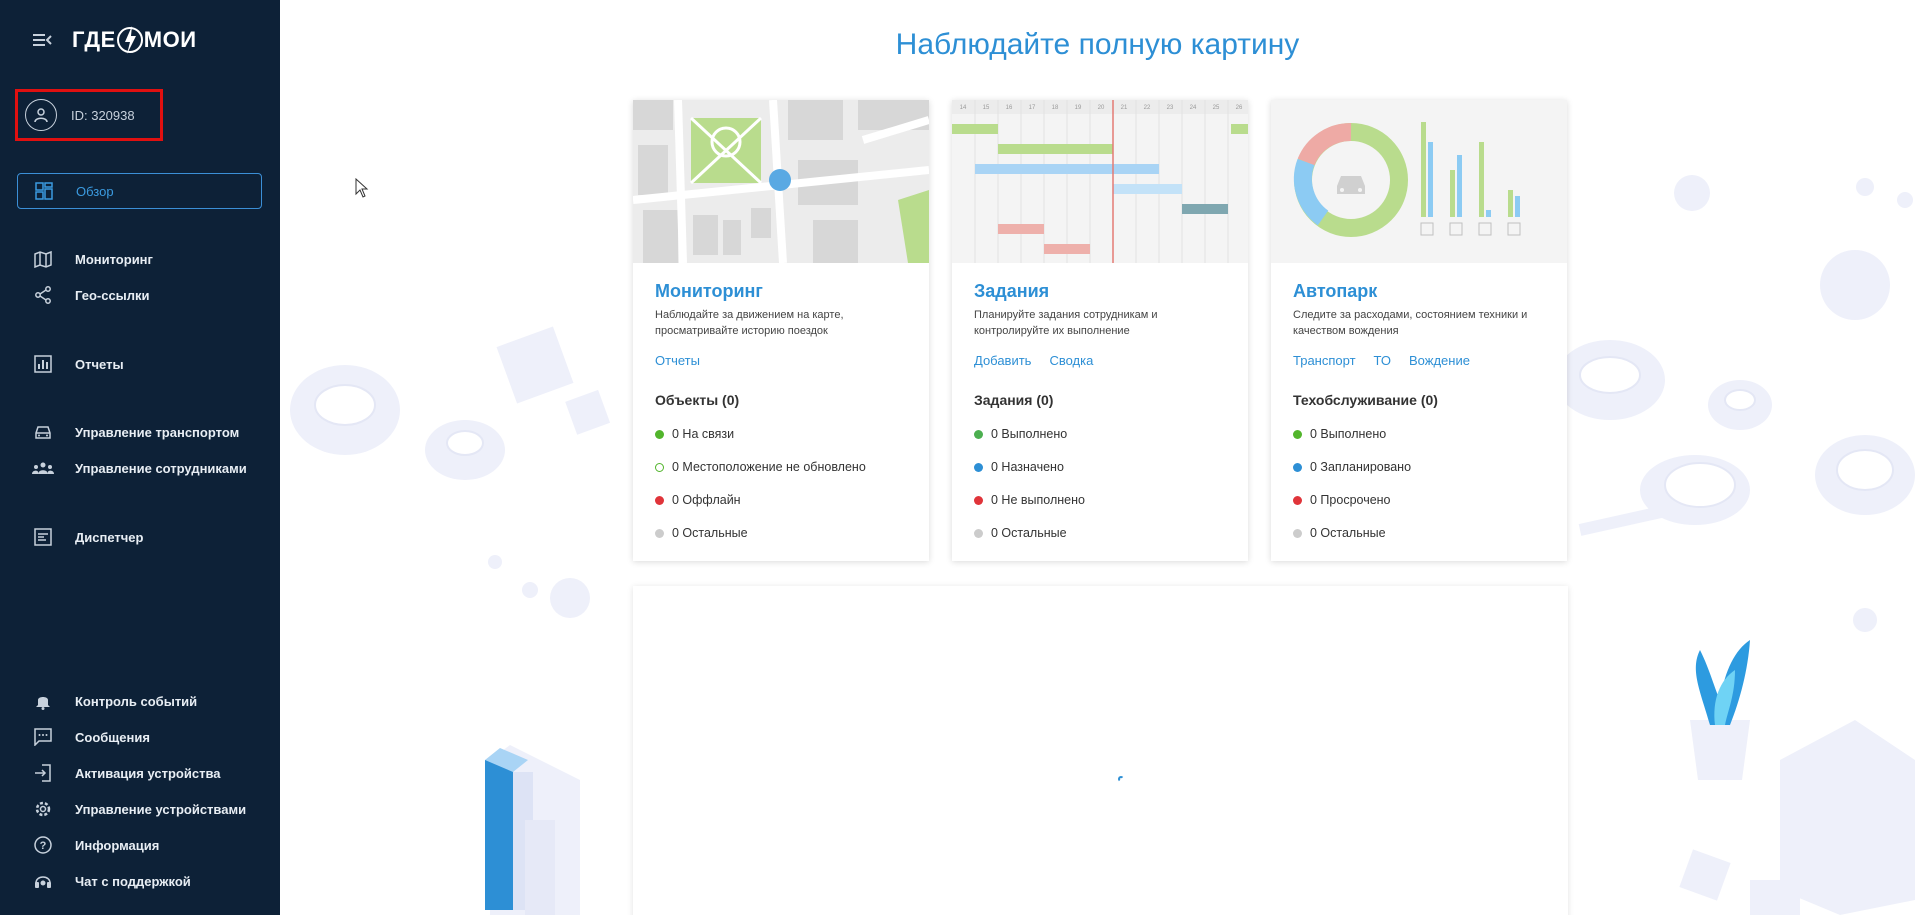 This screenshot has height=915, width=1915. What do you see at coordinates (1365, 400) in the screenshot?
I see `card-section-title: Техобслуживание (0)` at bounding box center [1365, 400].